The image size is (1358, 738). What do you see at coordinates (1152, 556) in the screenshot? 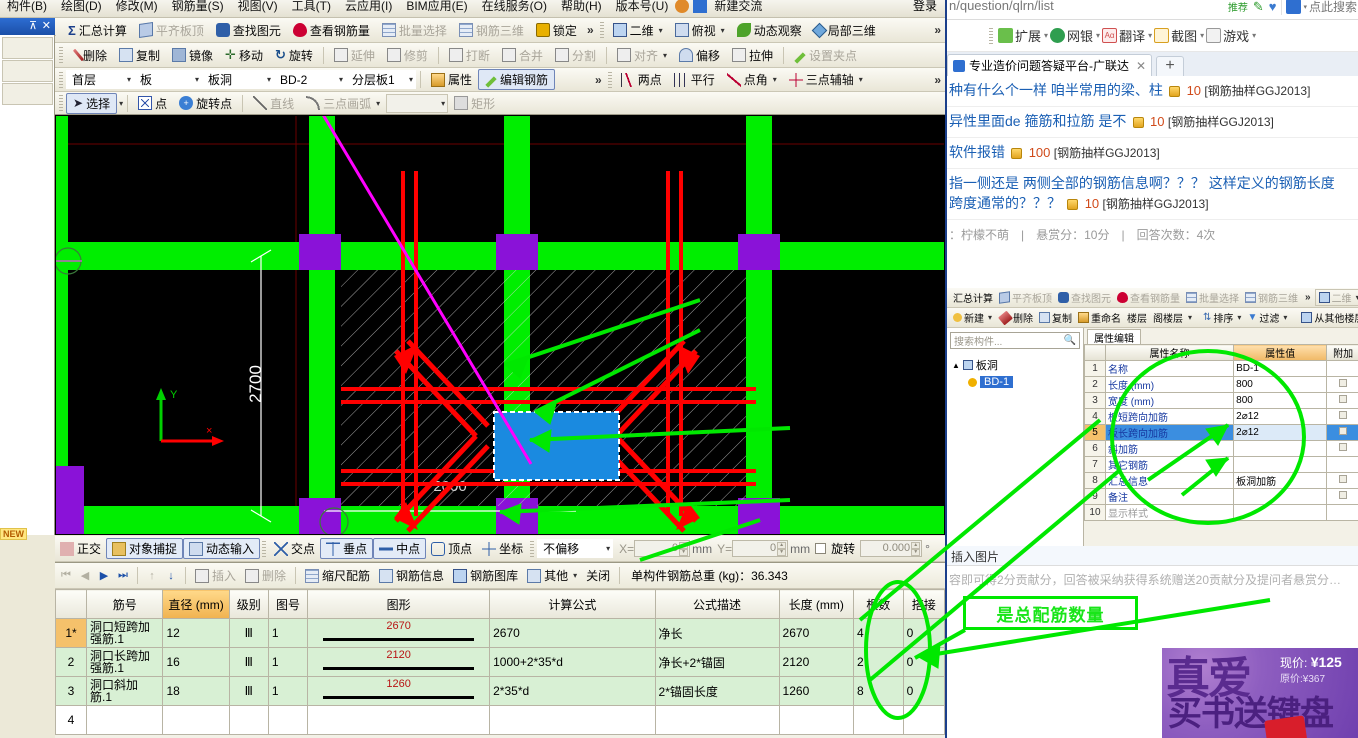
I see `insert-image-button: 插入图片` at bounding box center [1152, 556].